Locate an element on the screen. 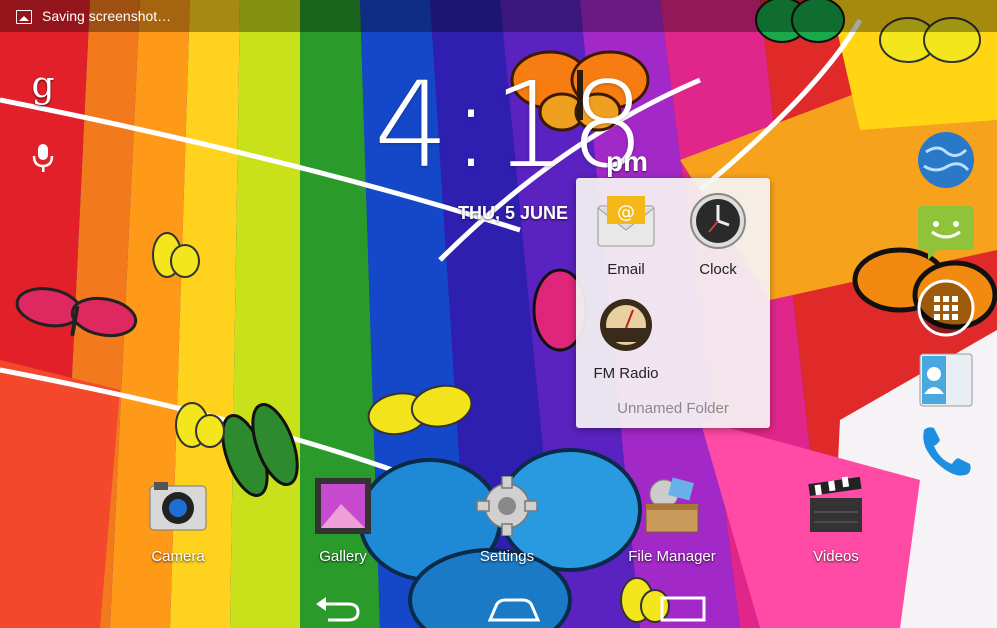  dock-app-file-manager: File Manager is located at coordinates (672, 520).